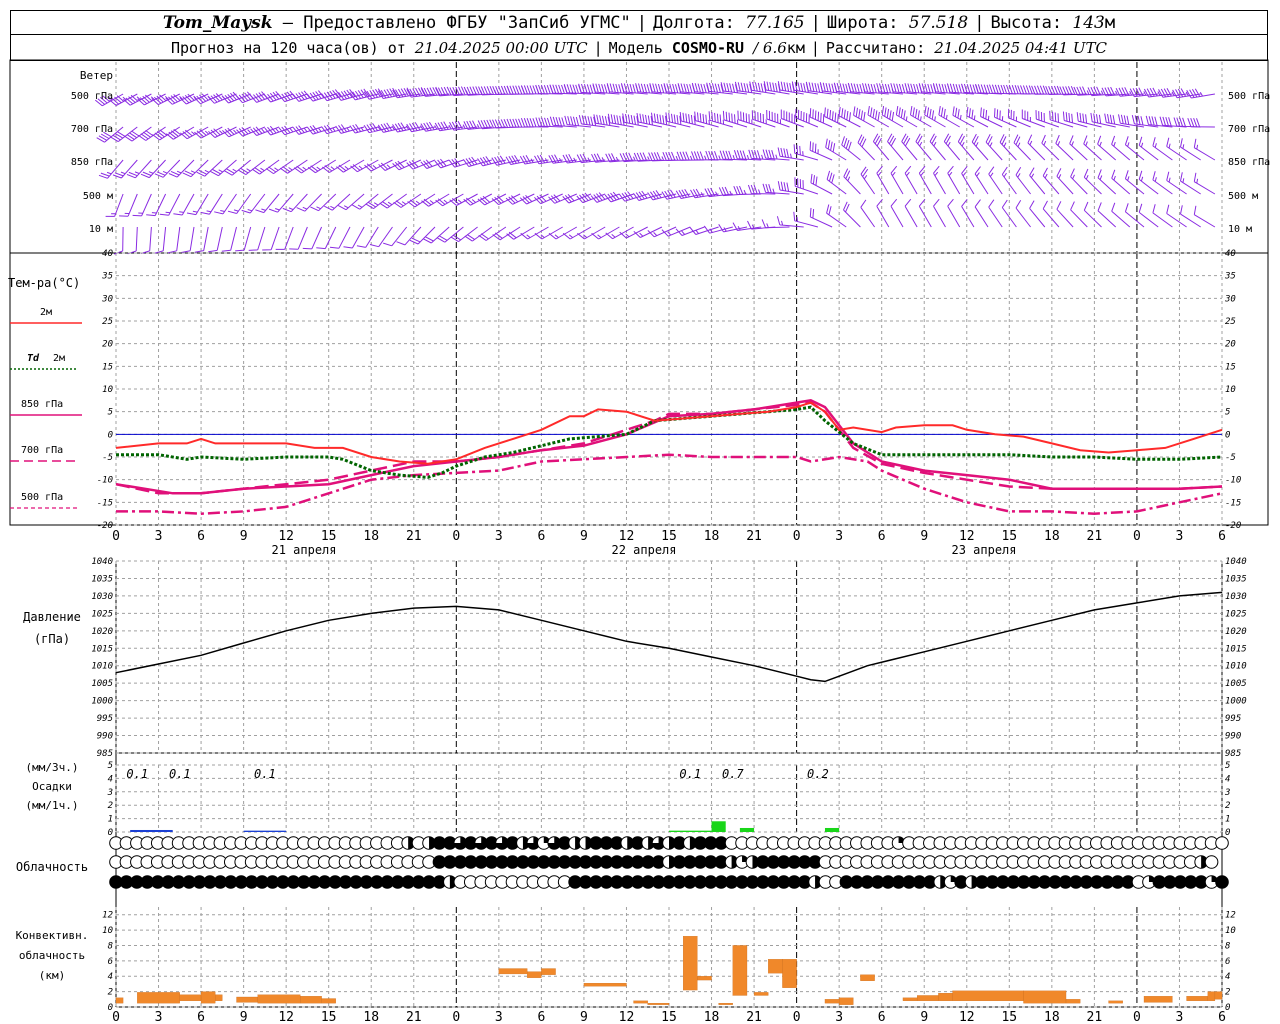 The image size is (1280, 1024). I want to click on temperature-title: Тем-ра(°С), so click(44, 283).